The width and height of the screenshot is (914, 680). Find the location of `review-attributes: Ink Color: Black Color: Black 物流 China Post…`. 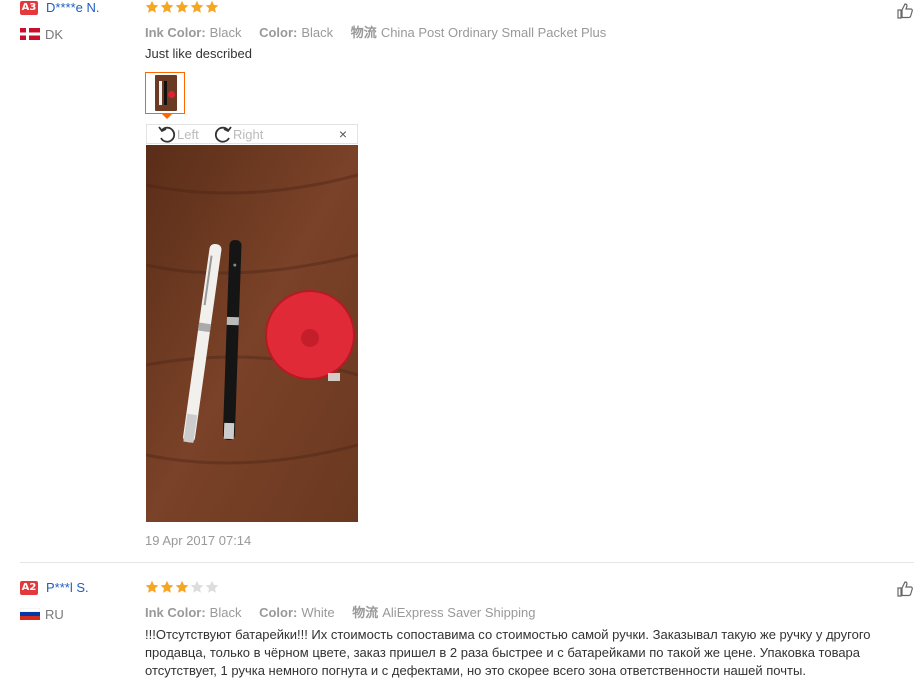

review-attributes: Ink Color: Black Color: Black 物流 China Post… is located at coordinates (382, 31).